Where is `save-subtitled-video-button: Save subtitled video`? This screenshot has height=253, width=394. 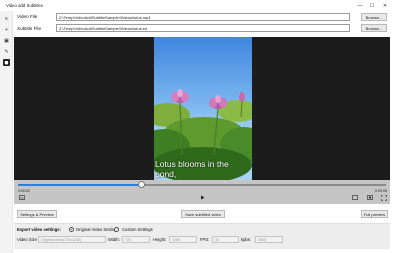 save-subtitled-video-button: Save subtitled video is located at coordinates (203, 214).